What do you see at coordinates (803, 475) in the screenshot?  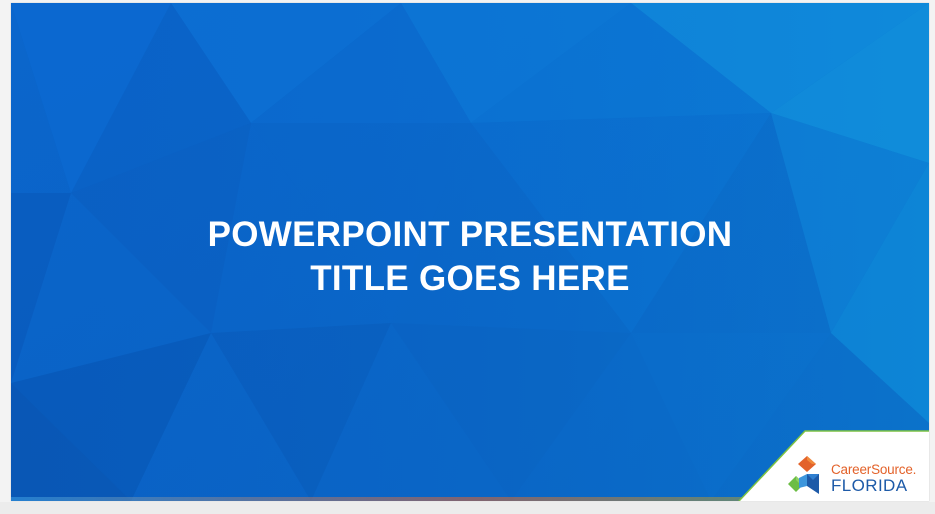 I see `logo-mark-icon` at bounding box center [803, 475].